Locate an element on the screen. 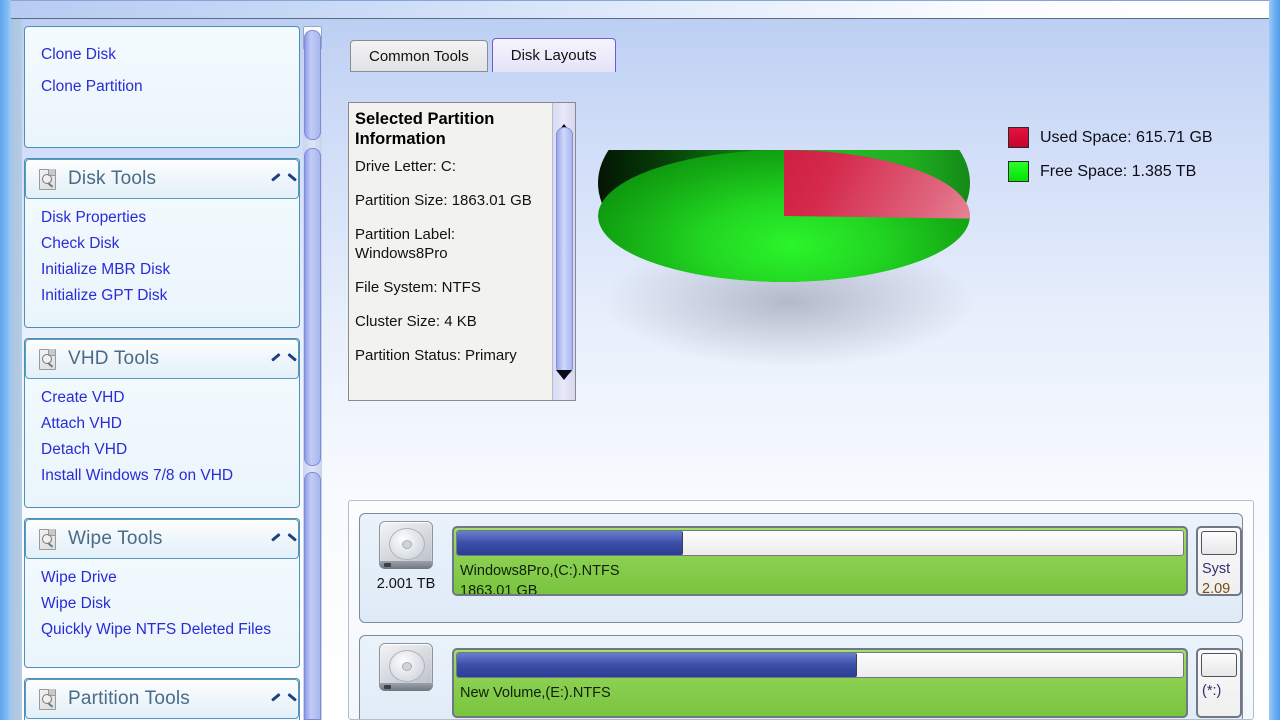  legend-item-free-space: Free Space: 1.385 TB is located at coordinates (1110, 171).